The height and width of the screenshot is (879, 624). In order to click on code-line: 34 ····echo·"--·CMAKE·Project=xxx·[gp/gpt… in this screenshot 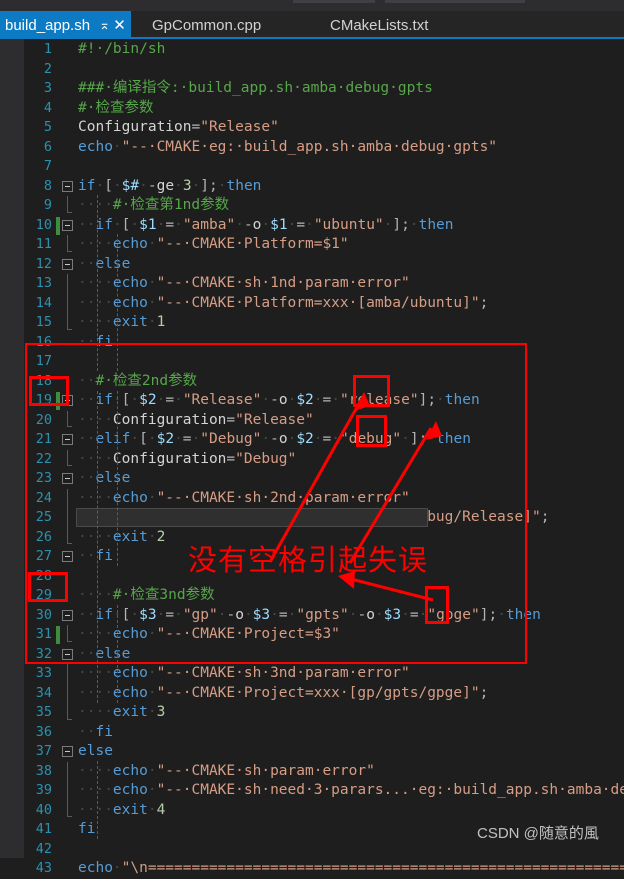, I will do `click(312, 694)`.